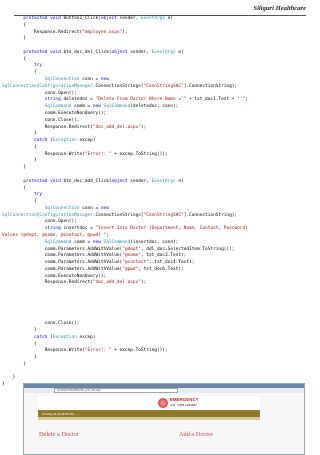 This screenshot has width=320, height=455. What do you see at coordinates (154, 107) in the screenshot?
I see `code-token: (deletedoc, conn);` at bounding box center [154, 107].